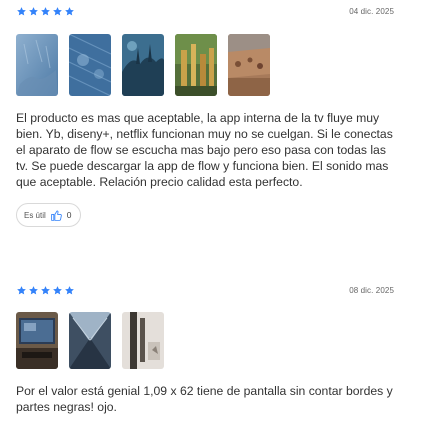 This screenshot has height=425, width=425. What do you see at coordinates (35, 215) in the screenshot?
I see `helpful-label: Es útil` at bounding box center [35, 215].